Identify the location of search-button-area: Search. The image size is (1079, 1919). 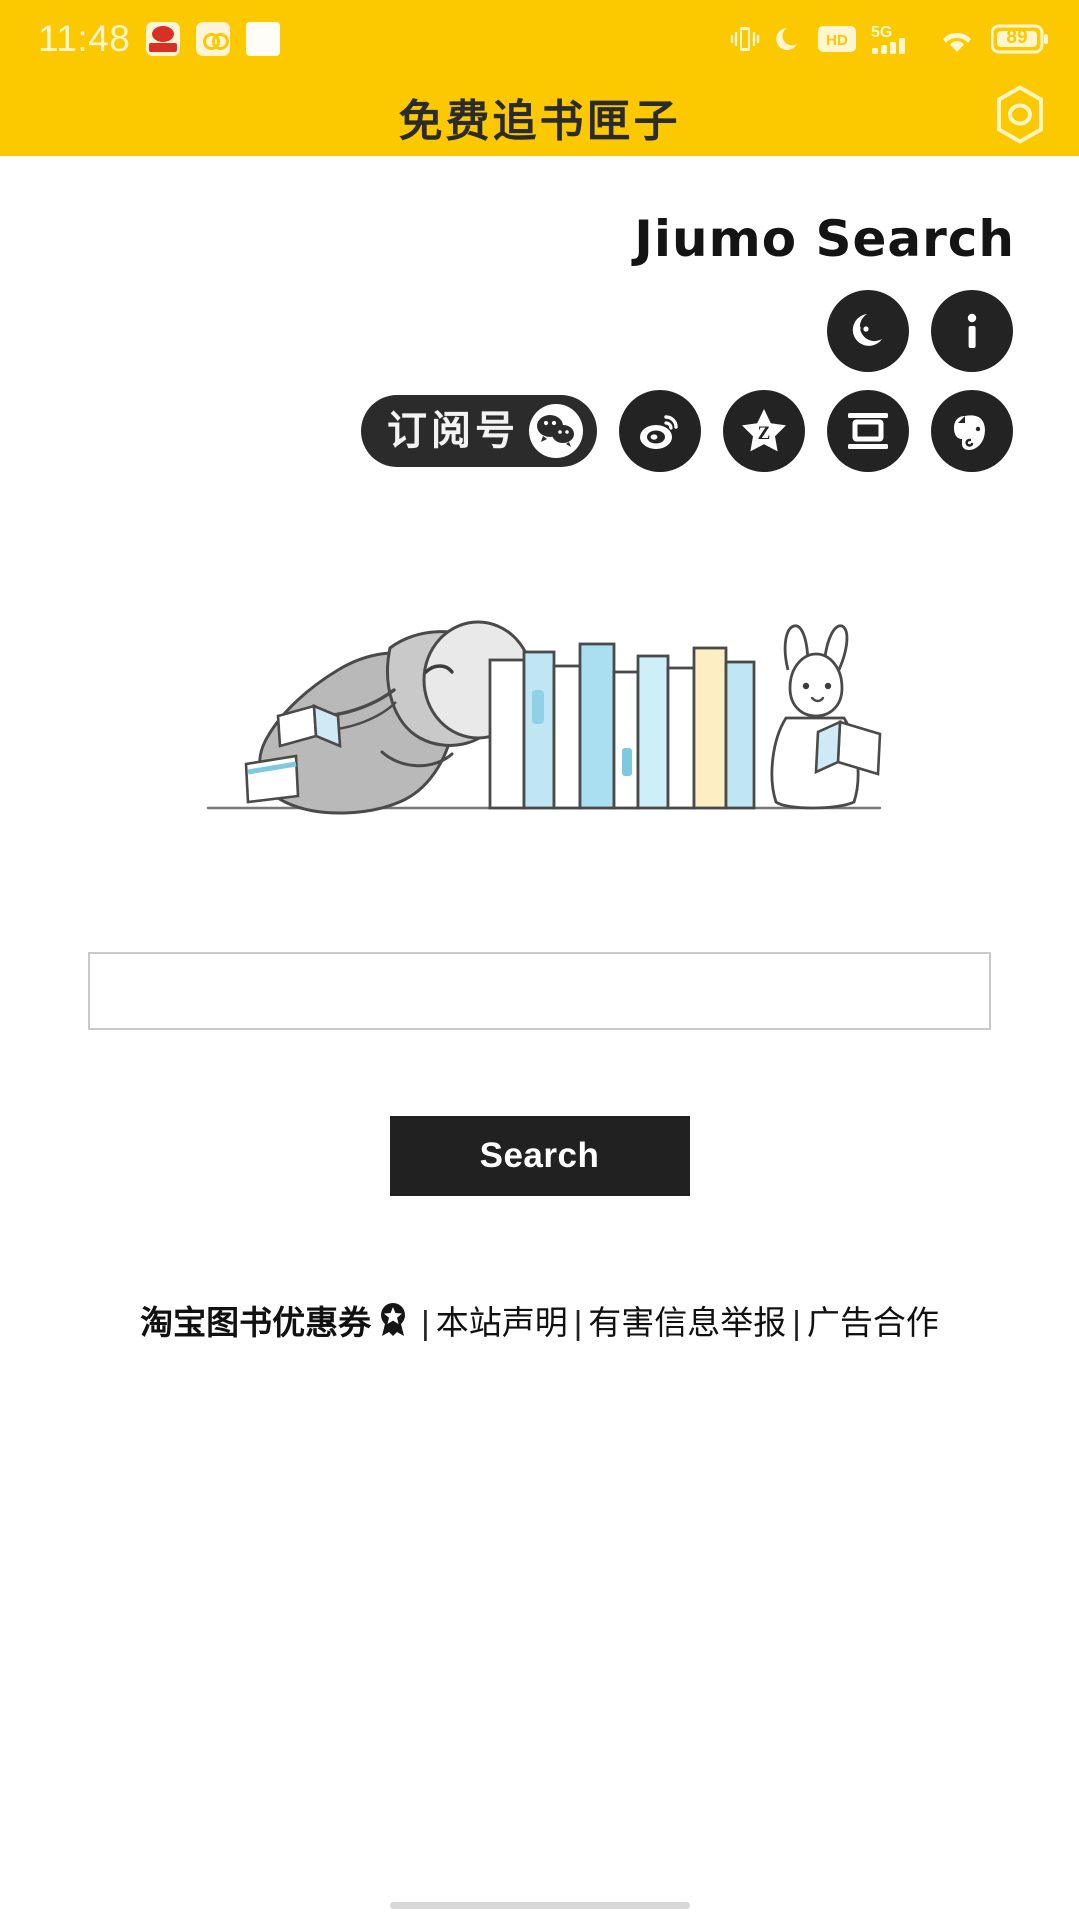
(539, 1156).